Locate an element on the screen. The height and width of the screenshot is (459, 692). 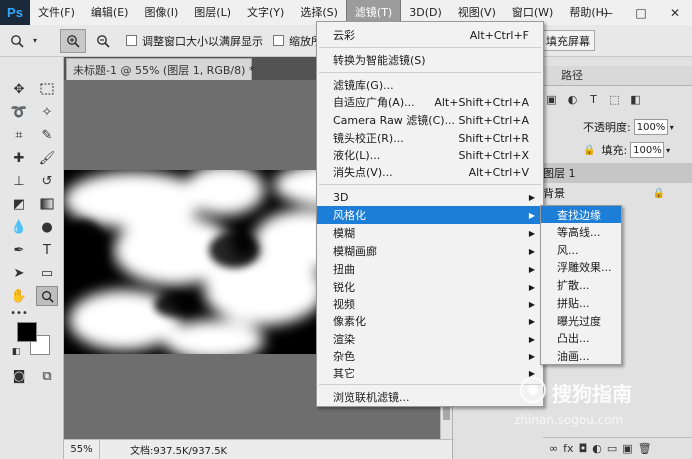
menu-item-render: 渲染 ▶ is located at coordinates (430, 339).